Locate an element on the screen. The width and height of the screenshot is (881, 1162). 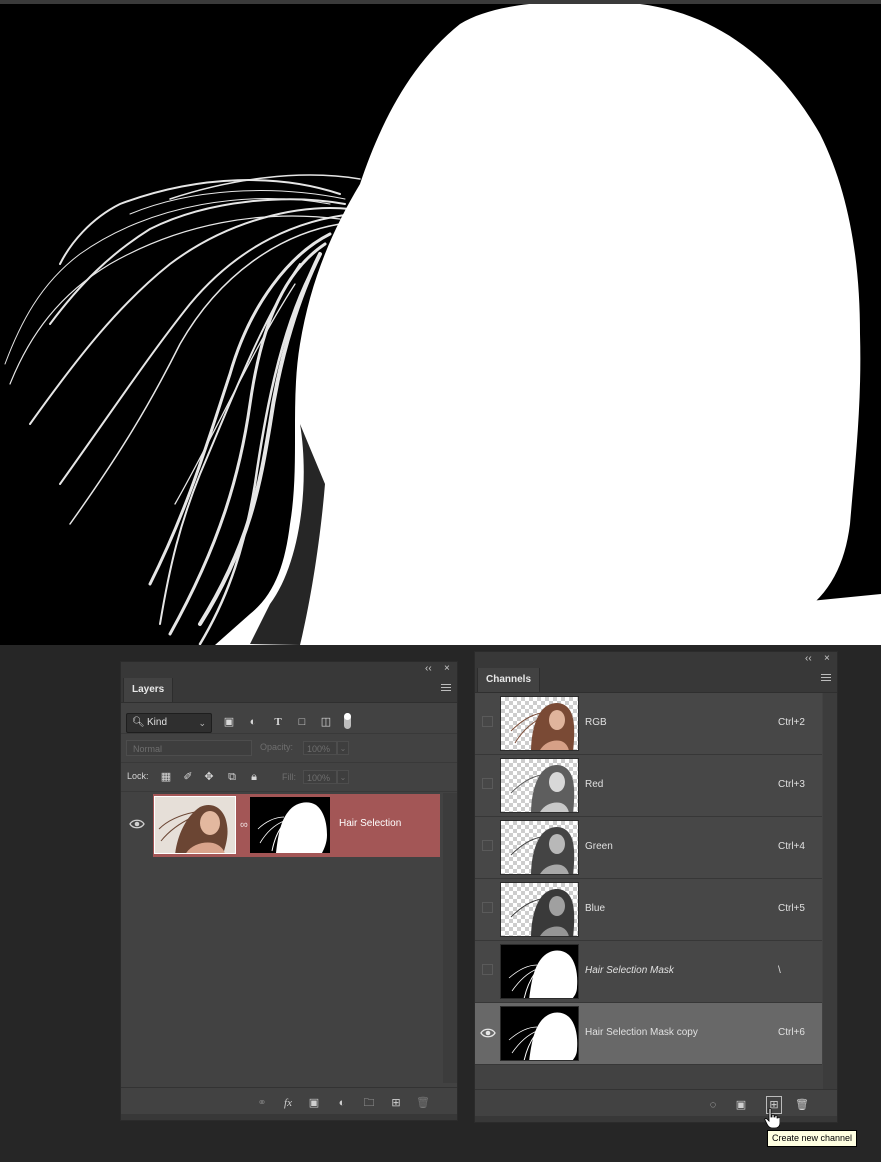
smart-object-filter-icon: ◫ is located at coordinates (326, 722).